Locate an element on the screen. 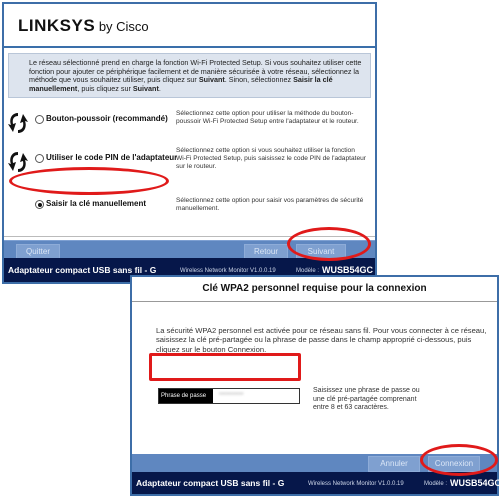  passphrase-label: Phrase de passe is located at coordinates (186, 396).